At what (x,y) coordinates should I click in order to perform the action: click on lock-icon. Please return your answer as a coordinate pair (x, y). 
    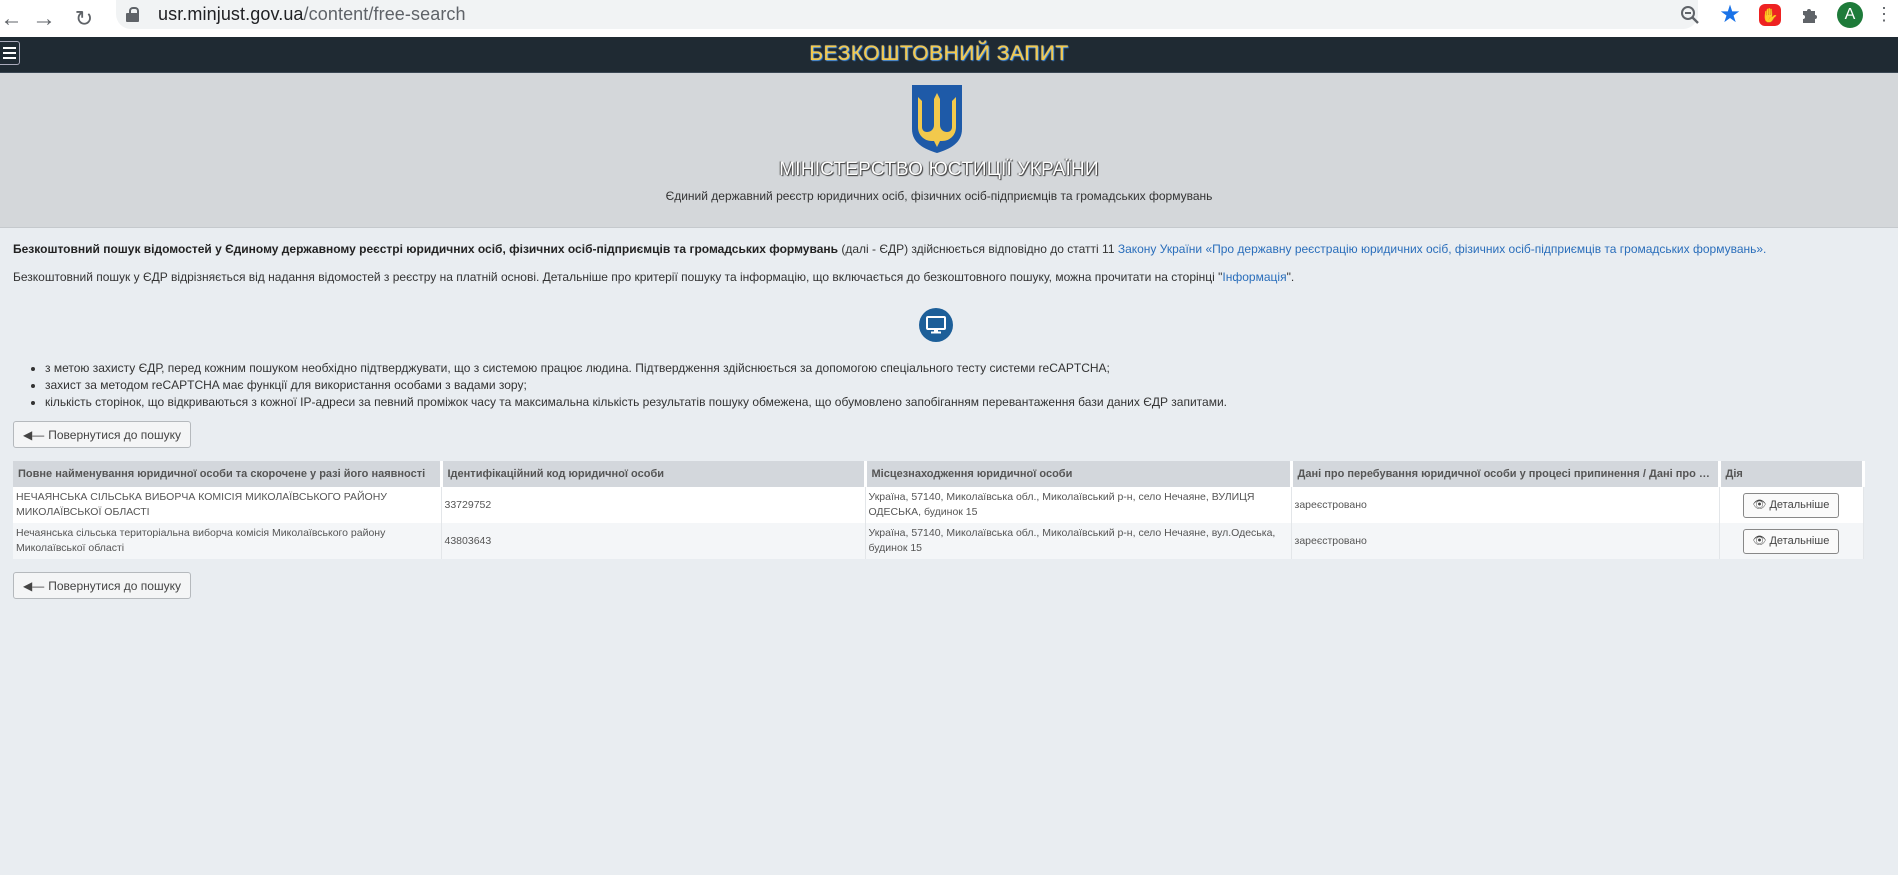
    Looking at the image, I should click on (133, 14).